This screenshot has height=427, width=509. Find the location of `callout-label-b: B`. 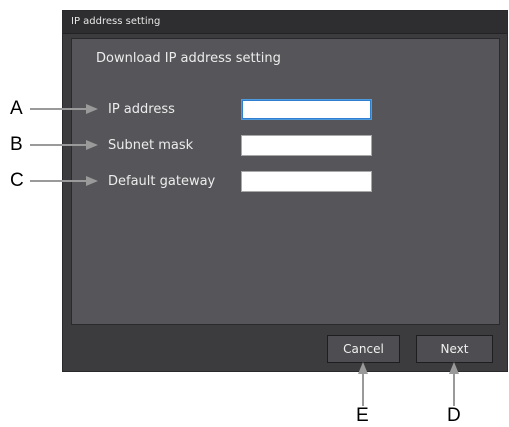

callout-label-b: B is located at coordinates (16, 144).